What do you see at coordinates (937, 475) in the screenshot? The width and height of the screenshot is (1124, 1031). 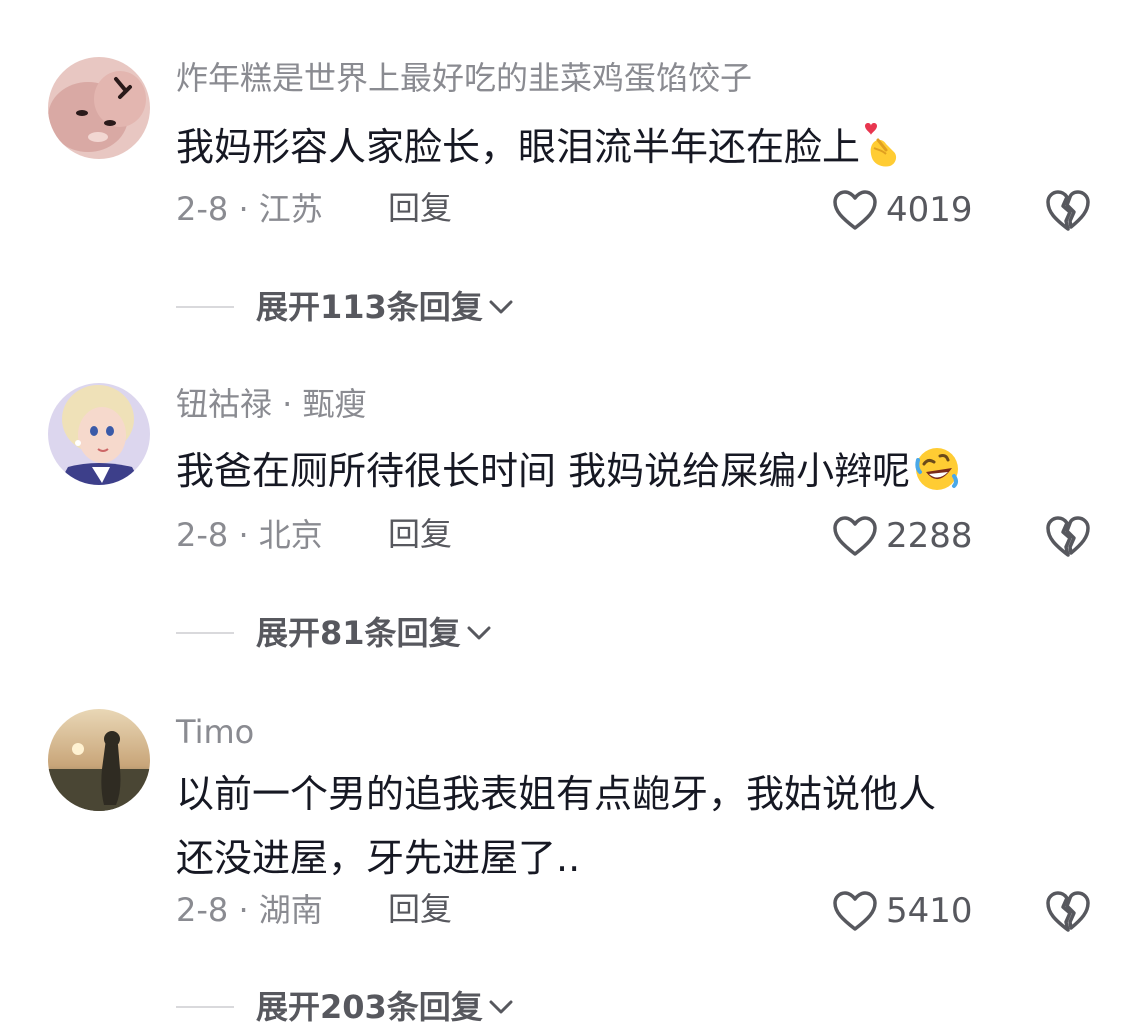 I see `rolling-on-floor-laughing-icon` at bounding box center [937, 475].